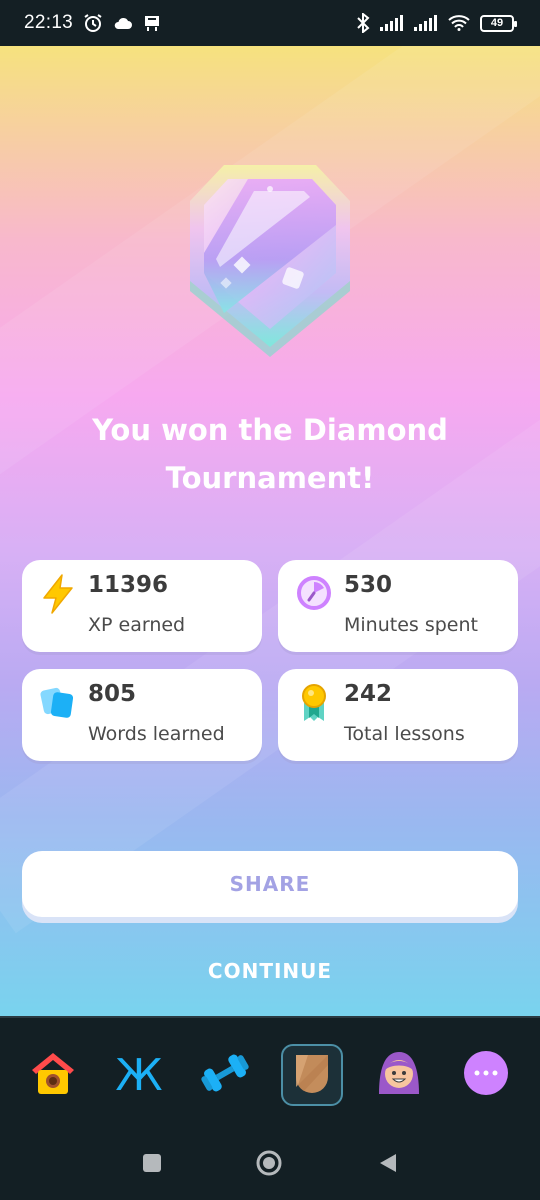 This screenshot has width=540, height=1200. Describe the element at coordinates (398, 606) in the screenshot. I see `stat-card-minutes: 530 Minutes spent` at that location.